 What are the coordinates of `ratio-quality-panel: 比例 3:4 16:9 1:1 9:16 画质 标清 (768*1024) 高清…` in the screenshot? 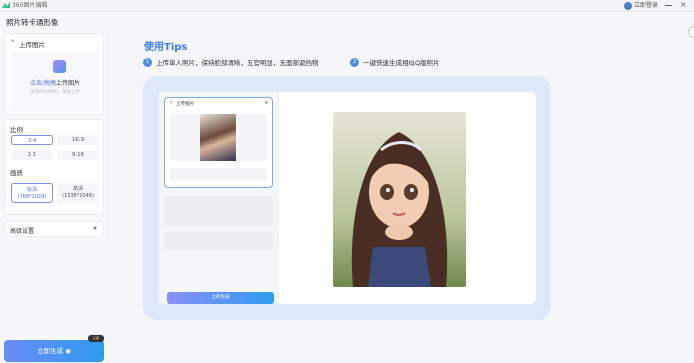 It's located at (54, 167).